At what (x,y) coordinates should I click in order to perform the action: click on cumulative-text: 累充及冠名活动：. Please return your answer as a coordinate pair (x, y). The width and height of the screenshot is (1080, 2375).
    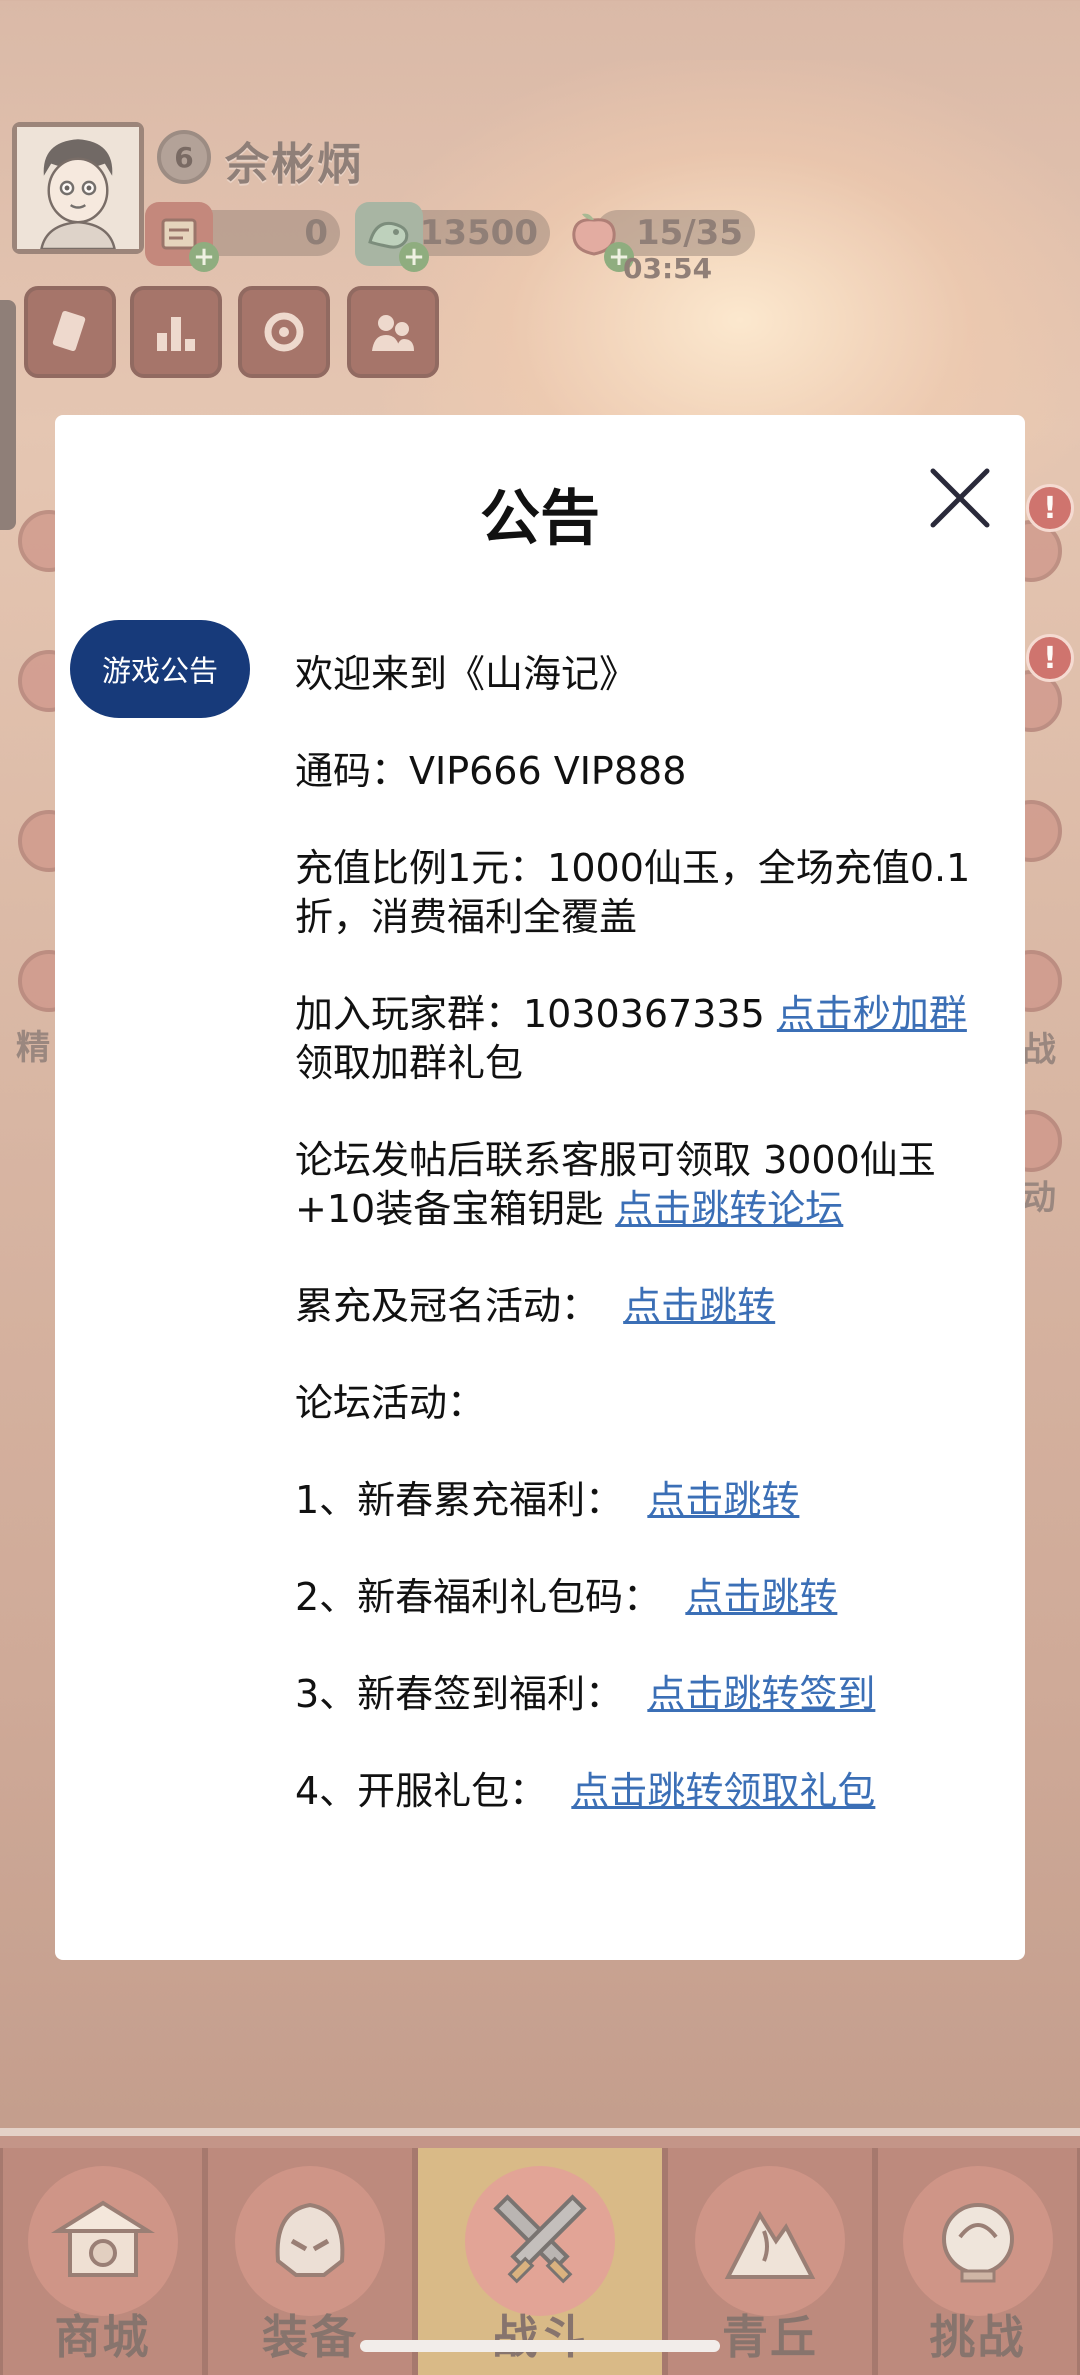
    Looking at the image, I should click on (459, 1306).